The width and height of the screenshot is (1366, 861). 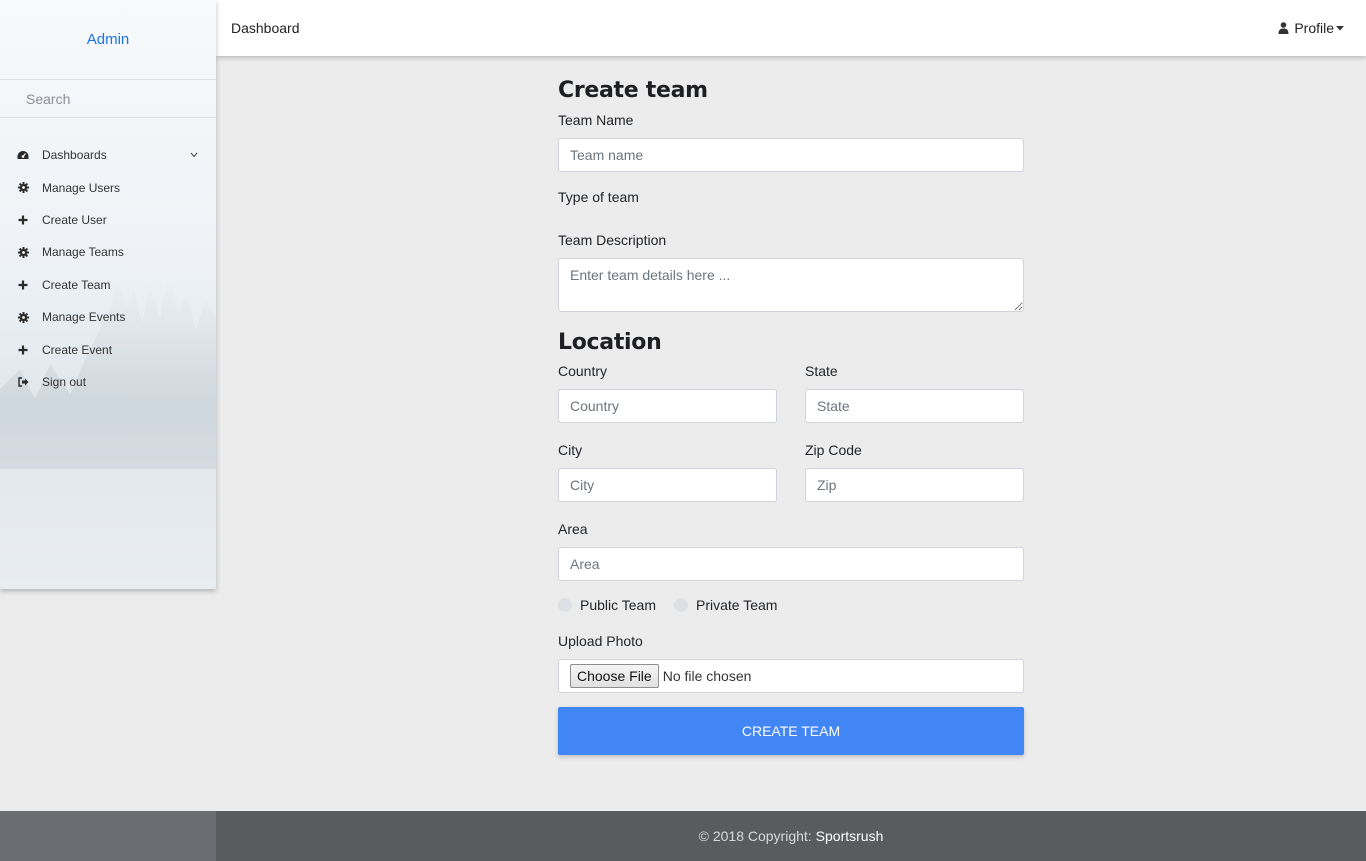 What do you see at coordinates (850, 836) in the screenshot?
I see `footer-brand-link: Sportsrush` at bounding box center [850, 836].